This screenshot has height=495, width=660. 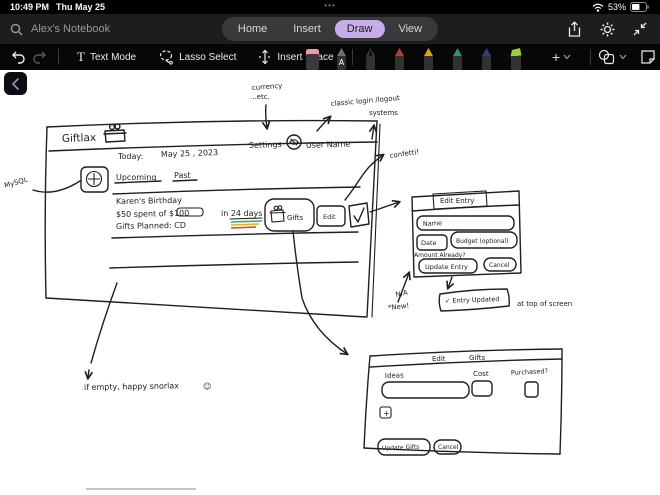 I want to click on text-mode-label: Text Mode, so click(x=113, y=57).